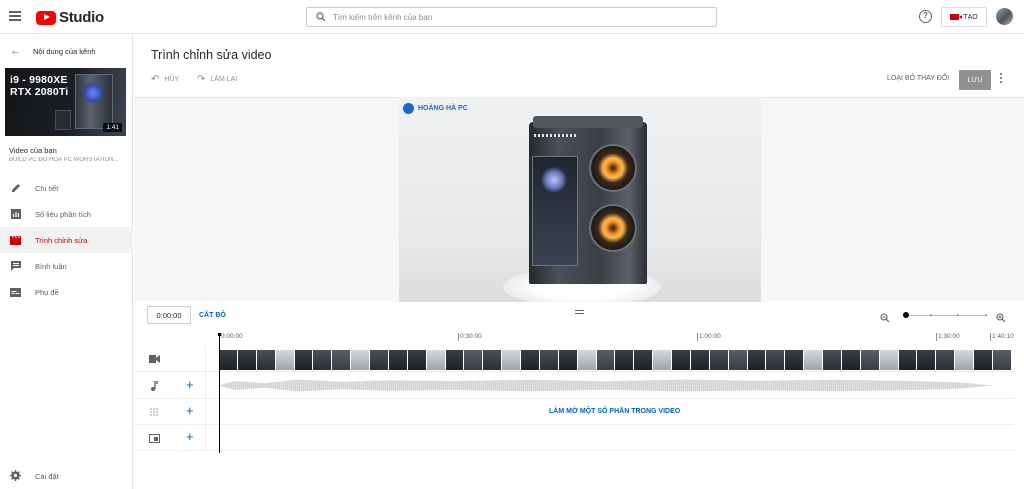 This screenshot has width=1024, height=489. What do you see at coordinates (61, 240) in the screenshot?
I see `sidebar-item-label: Trình chỉnh sửa` at bounding box center [61, 240].